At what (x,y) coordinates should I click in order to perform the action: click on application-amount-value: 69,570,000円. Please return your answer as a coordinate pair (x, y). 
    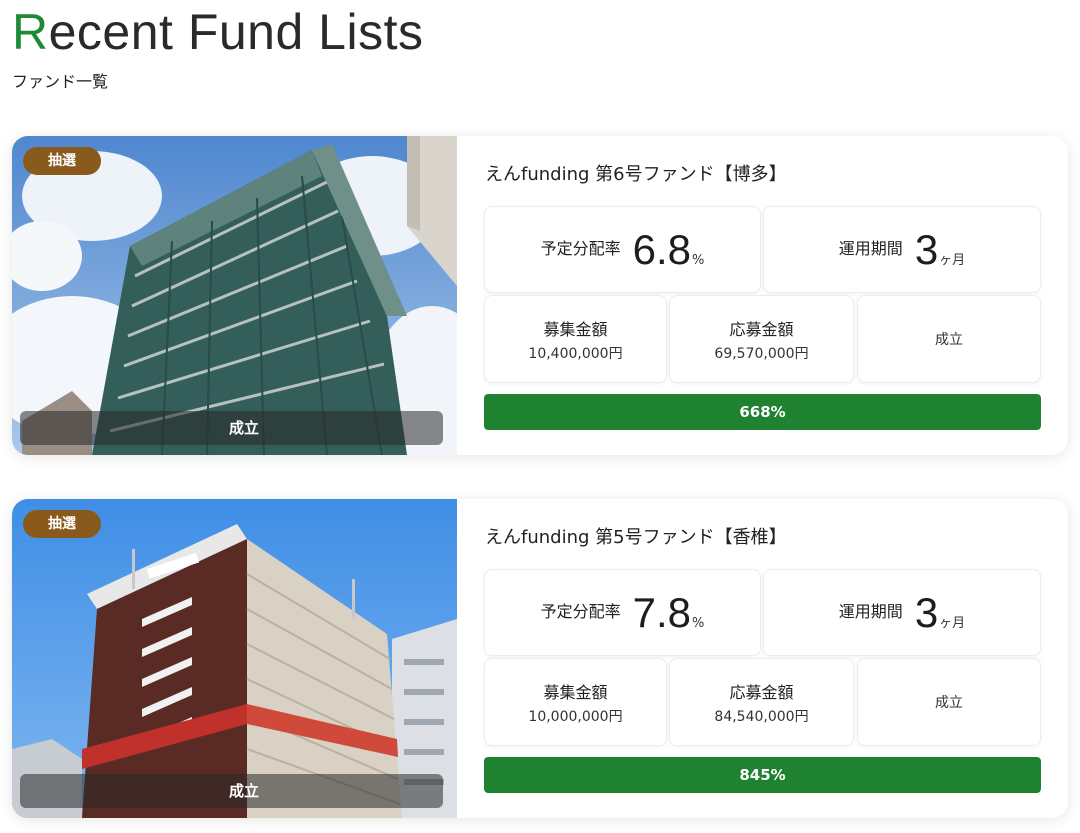
    Looking at the image, I should click on (761, 353).